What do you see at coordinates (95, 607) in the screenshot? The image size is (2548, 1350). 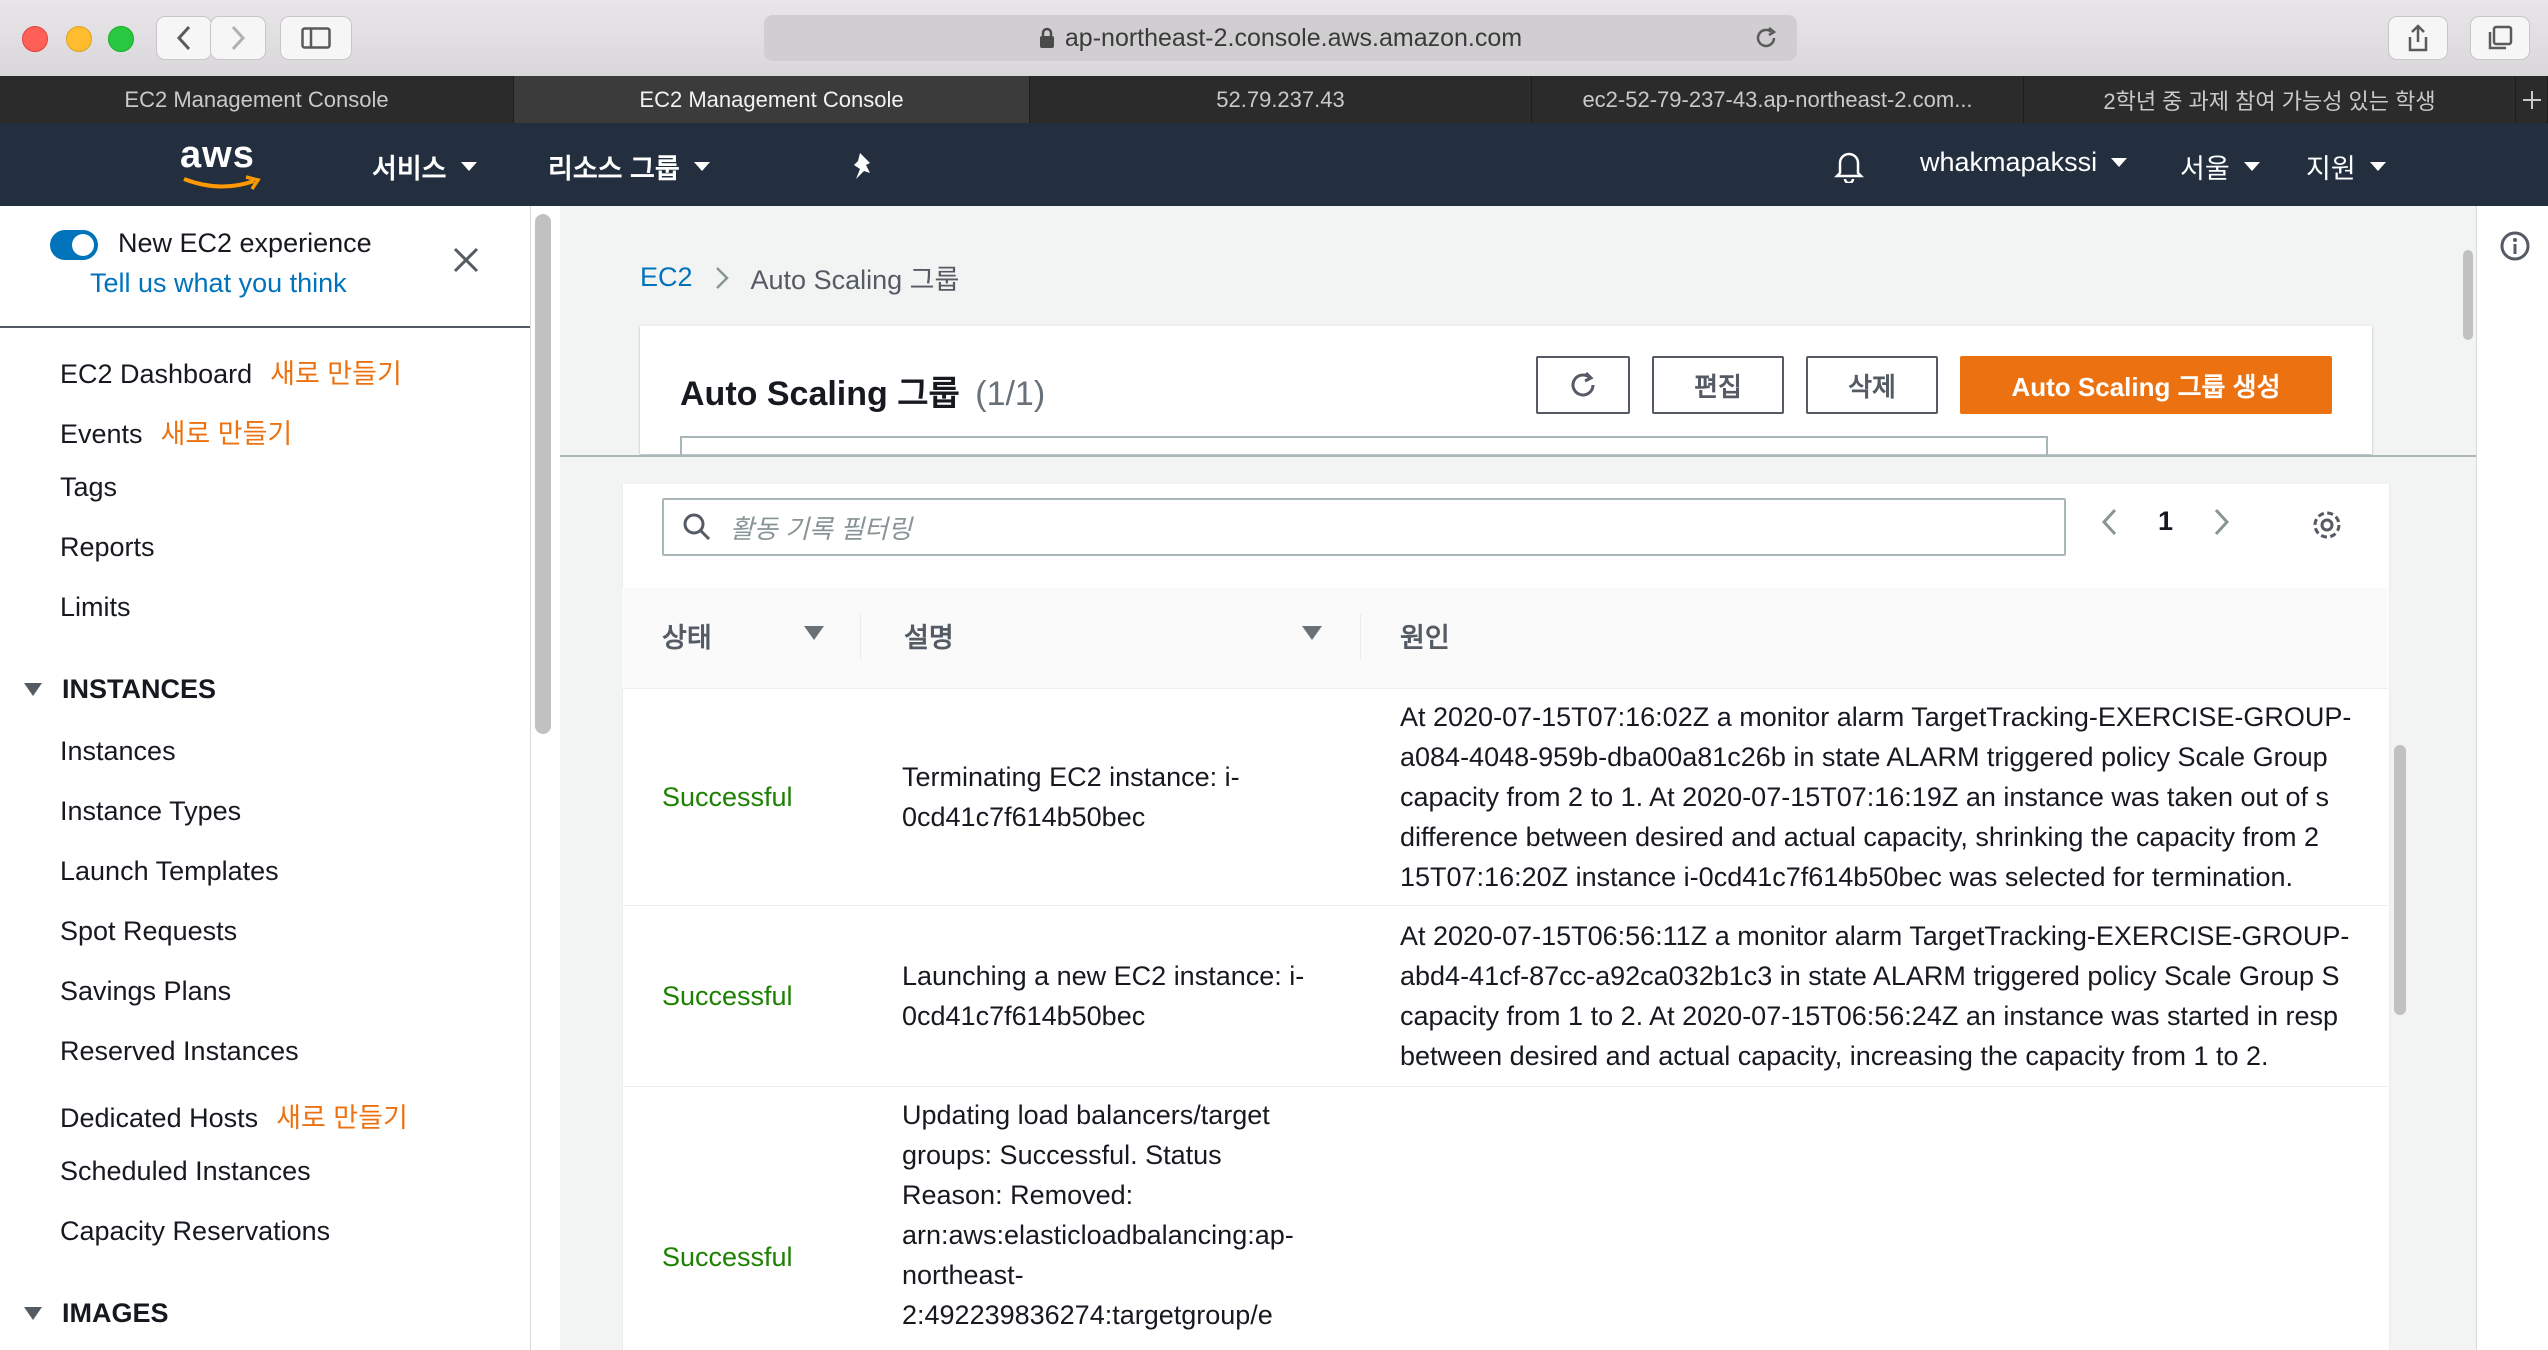 I see `sidebar-item-limits: Limits` at bounding box center [95, 607].